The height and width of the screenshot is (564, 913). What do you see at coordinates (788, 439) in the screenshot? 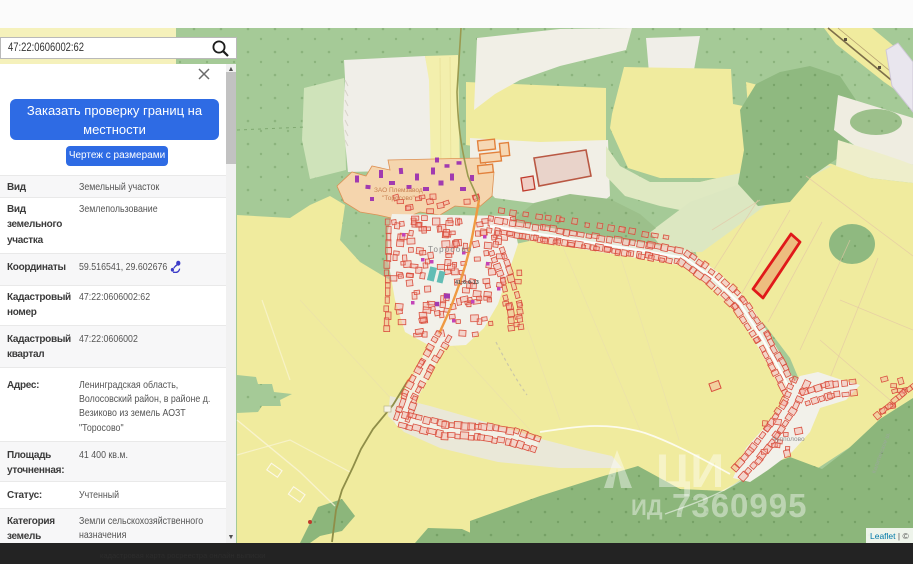
I see `svg-text: Чупполово` at bounding box center [788, 439].